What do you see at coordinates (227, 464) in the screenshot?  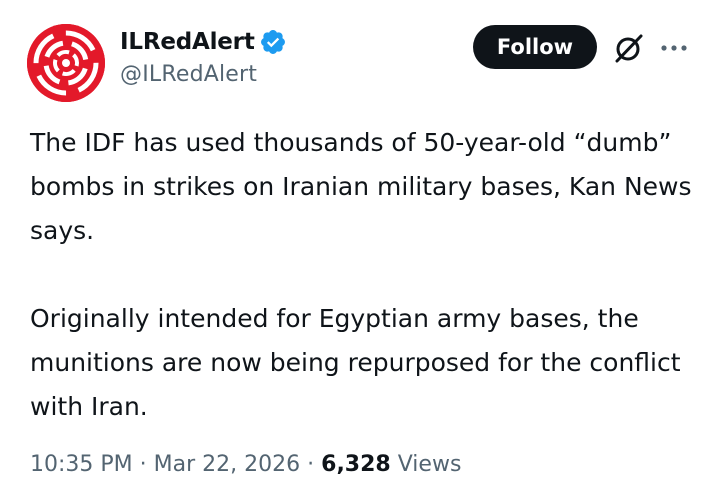 I see `tweet-date: Mar 22, 2026` at bounding box center [227, 464].